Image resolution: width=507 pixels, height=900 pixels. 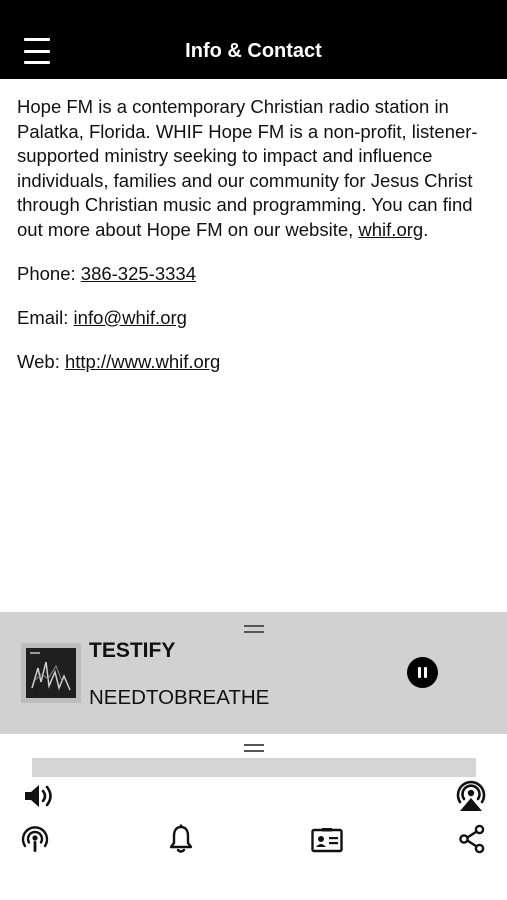 I want to click on phone-link: 386-325-3334, so click(x=138, y=273).